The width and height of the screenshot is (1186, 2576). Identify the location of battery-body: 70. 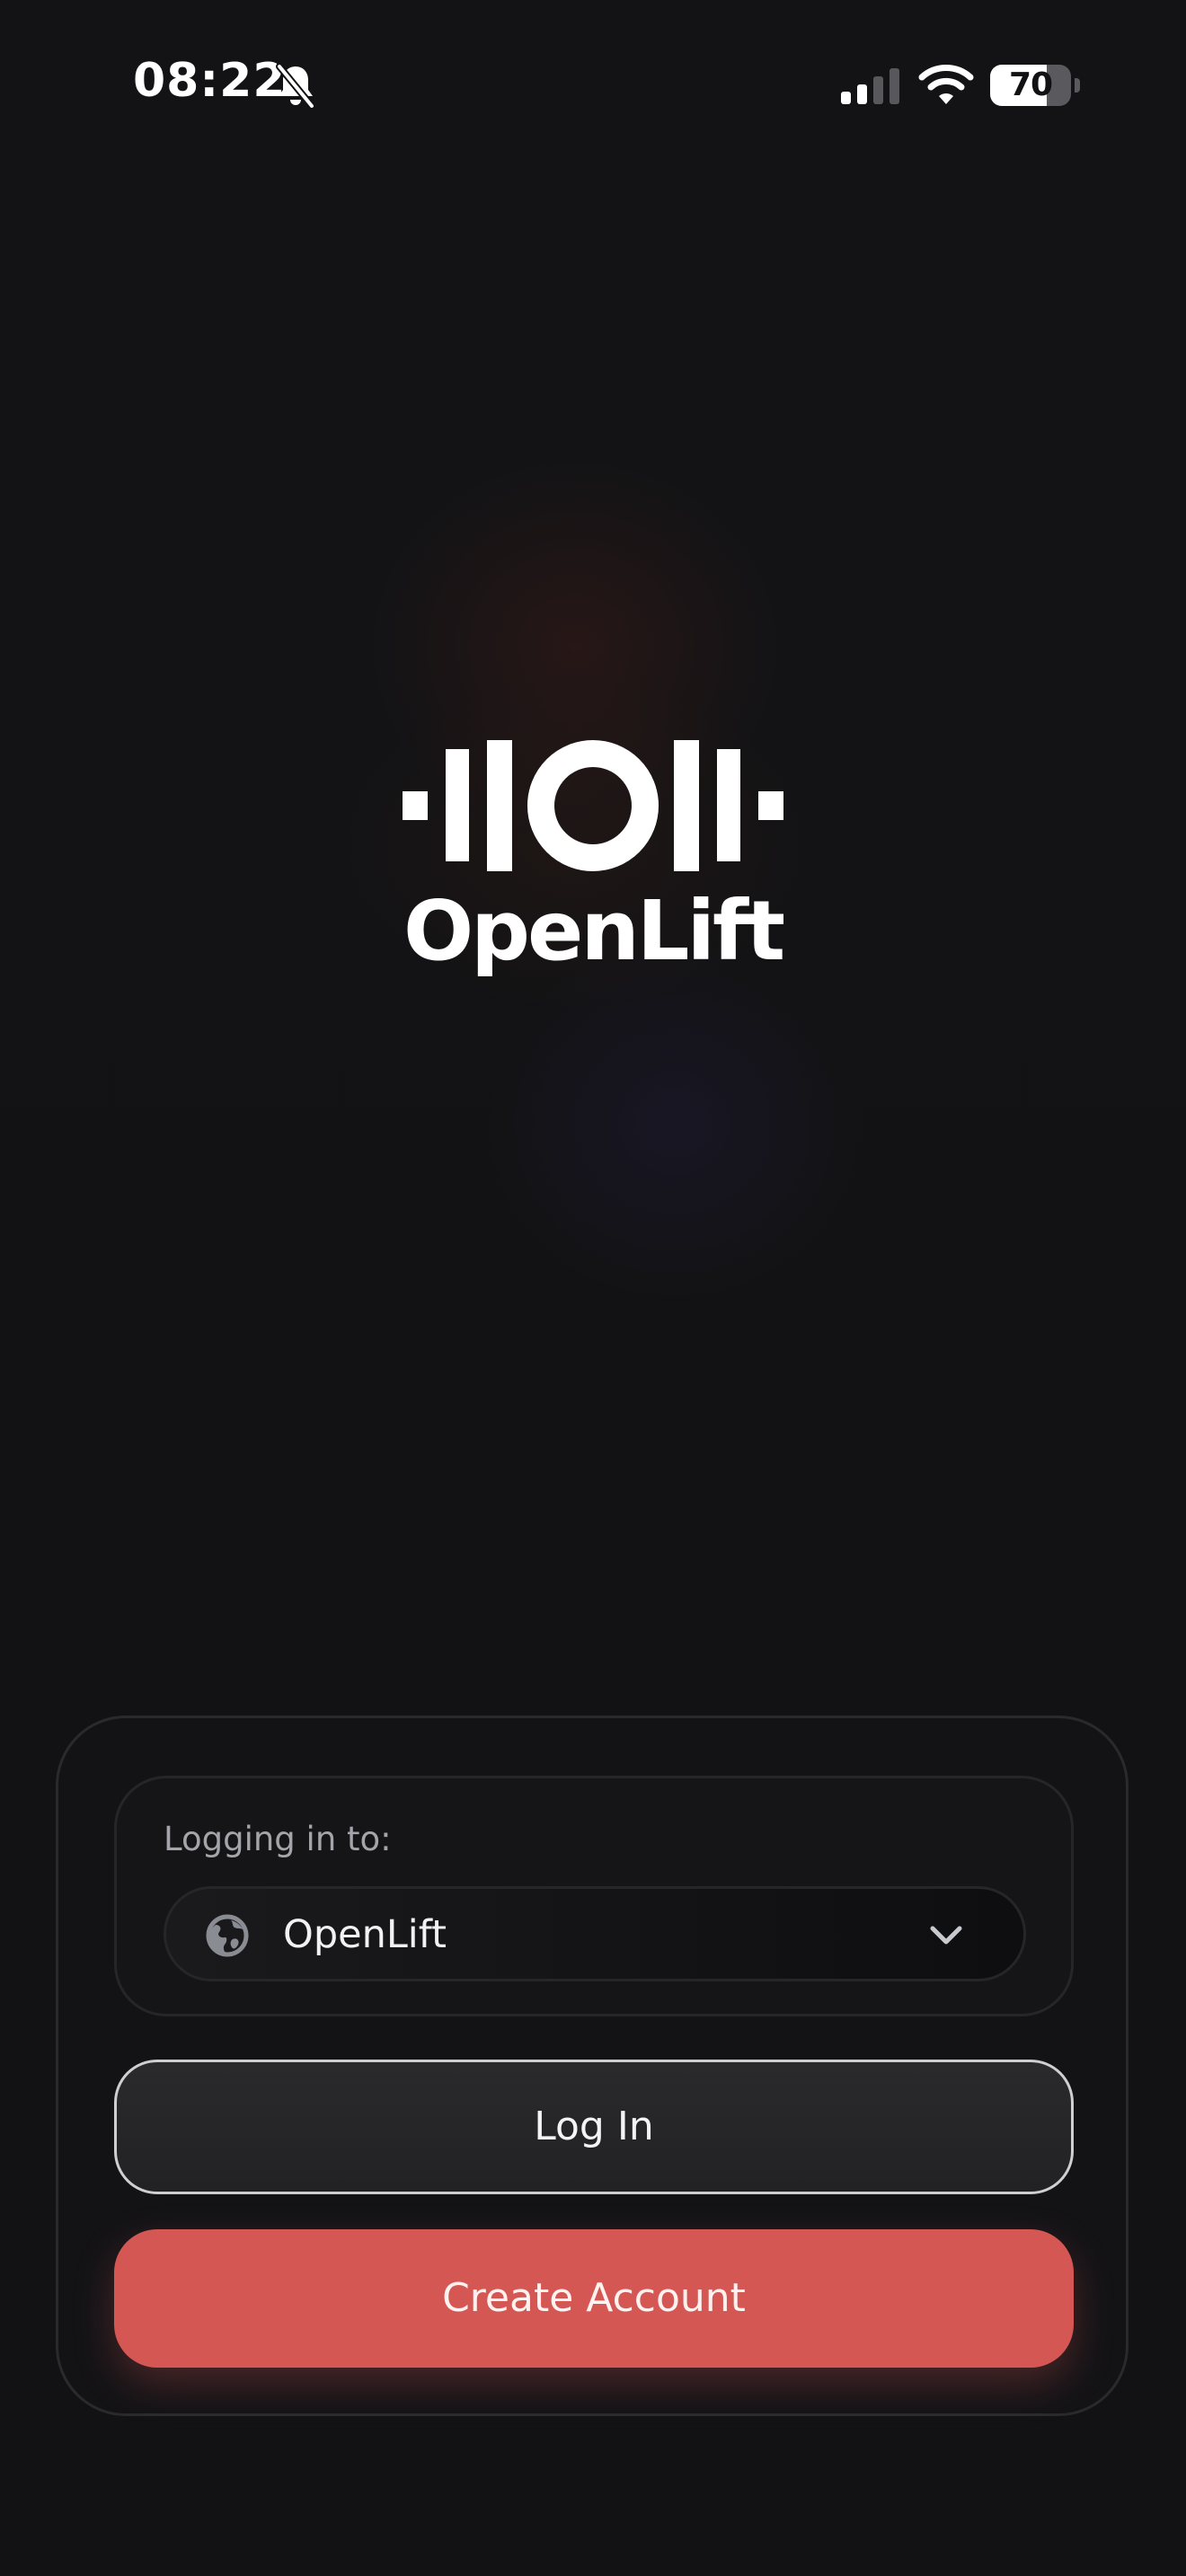
(1030, 85).